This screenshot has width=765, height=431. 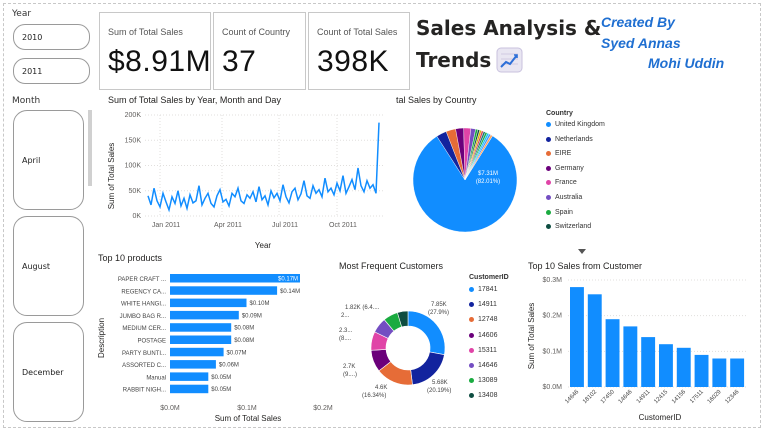 I want to click on donut-label: 4.6K, so click(x=381, y=388).